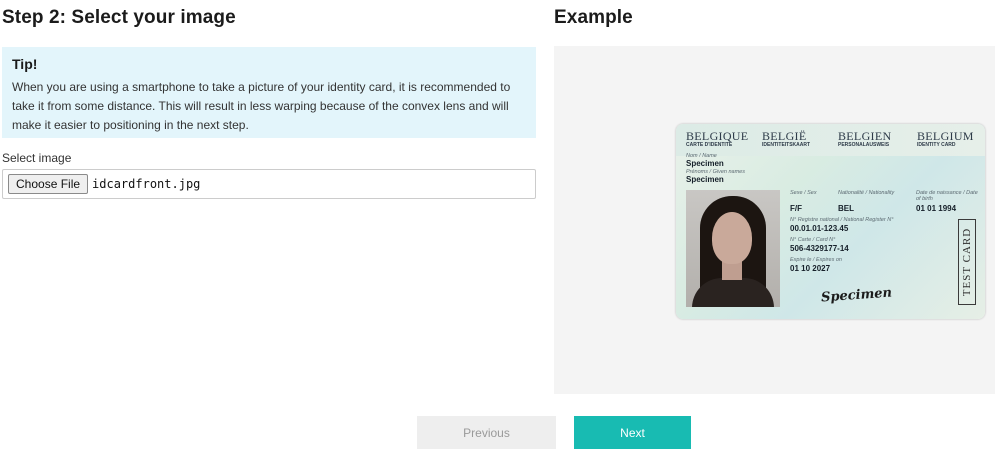 The height and width of the screenshot is (455, 995). What do you see at coordinates (119, 17) in the screenshot?
I see `step-title: Step 2: Select your image` at bounding box center [119, 17].